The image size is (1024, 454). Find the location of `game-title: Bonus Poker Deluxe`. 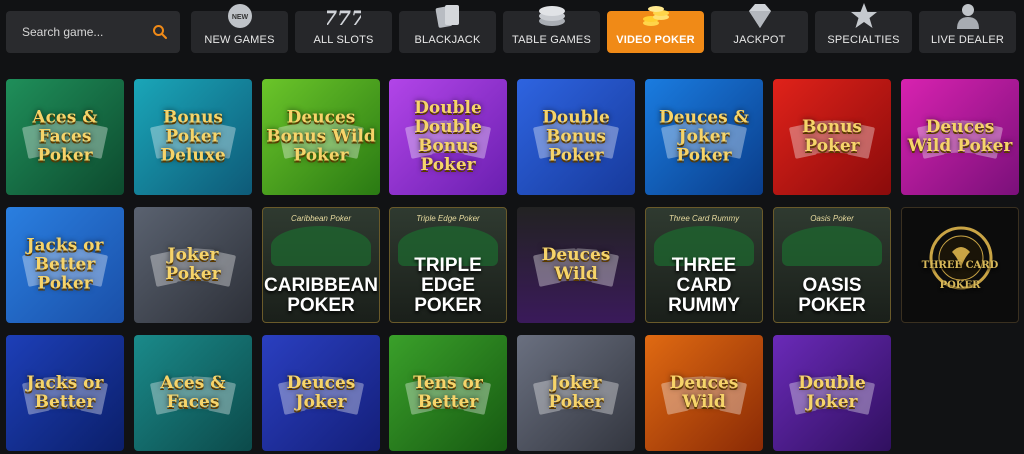

game-title: Bonus Poker Deluxe is located at coordinates (193, 136).